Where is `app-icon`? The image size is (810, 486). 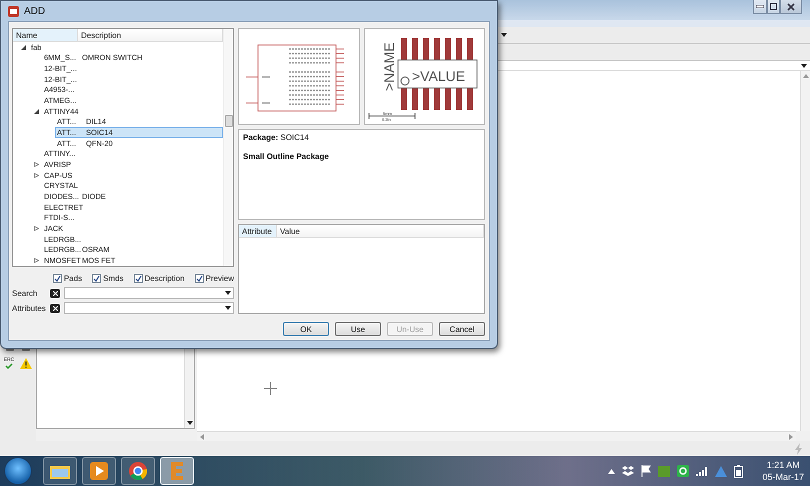
app-icon is located at coordinates (13, 11).